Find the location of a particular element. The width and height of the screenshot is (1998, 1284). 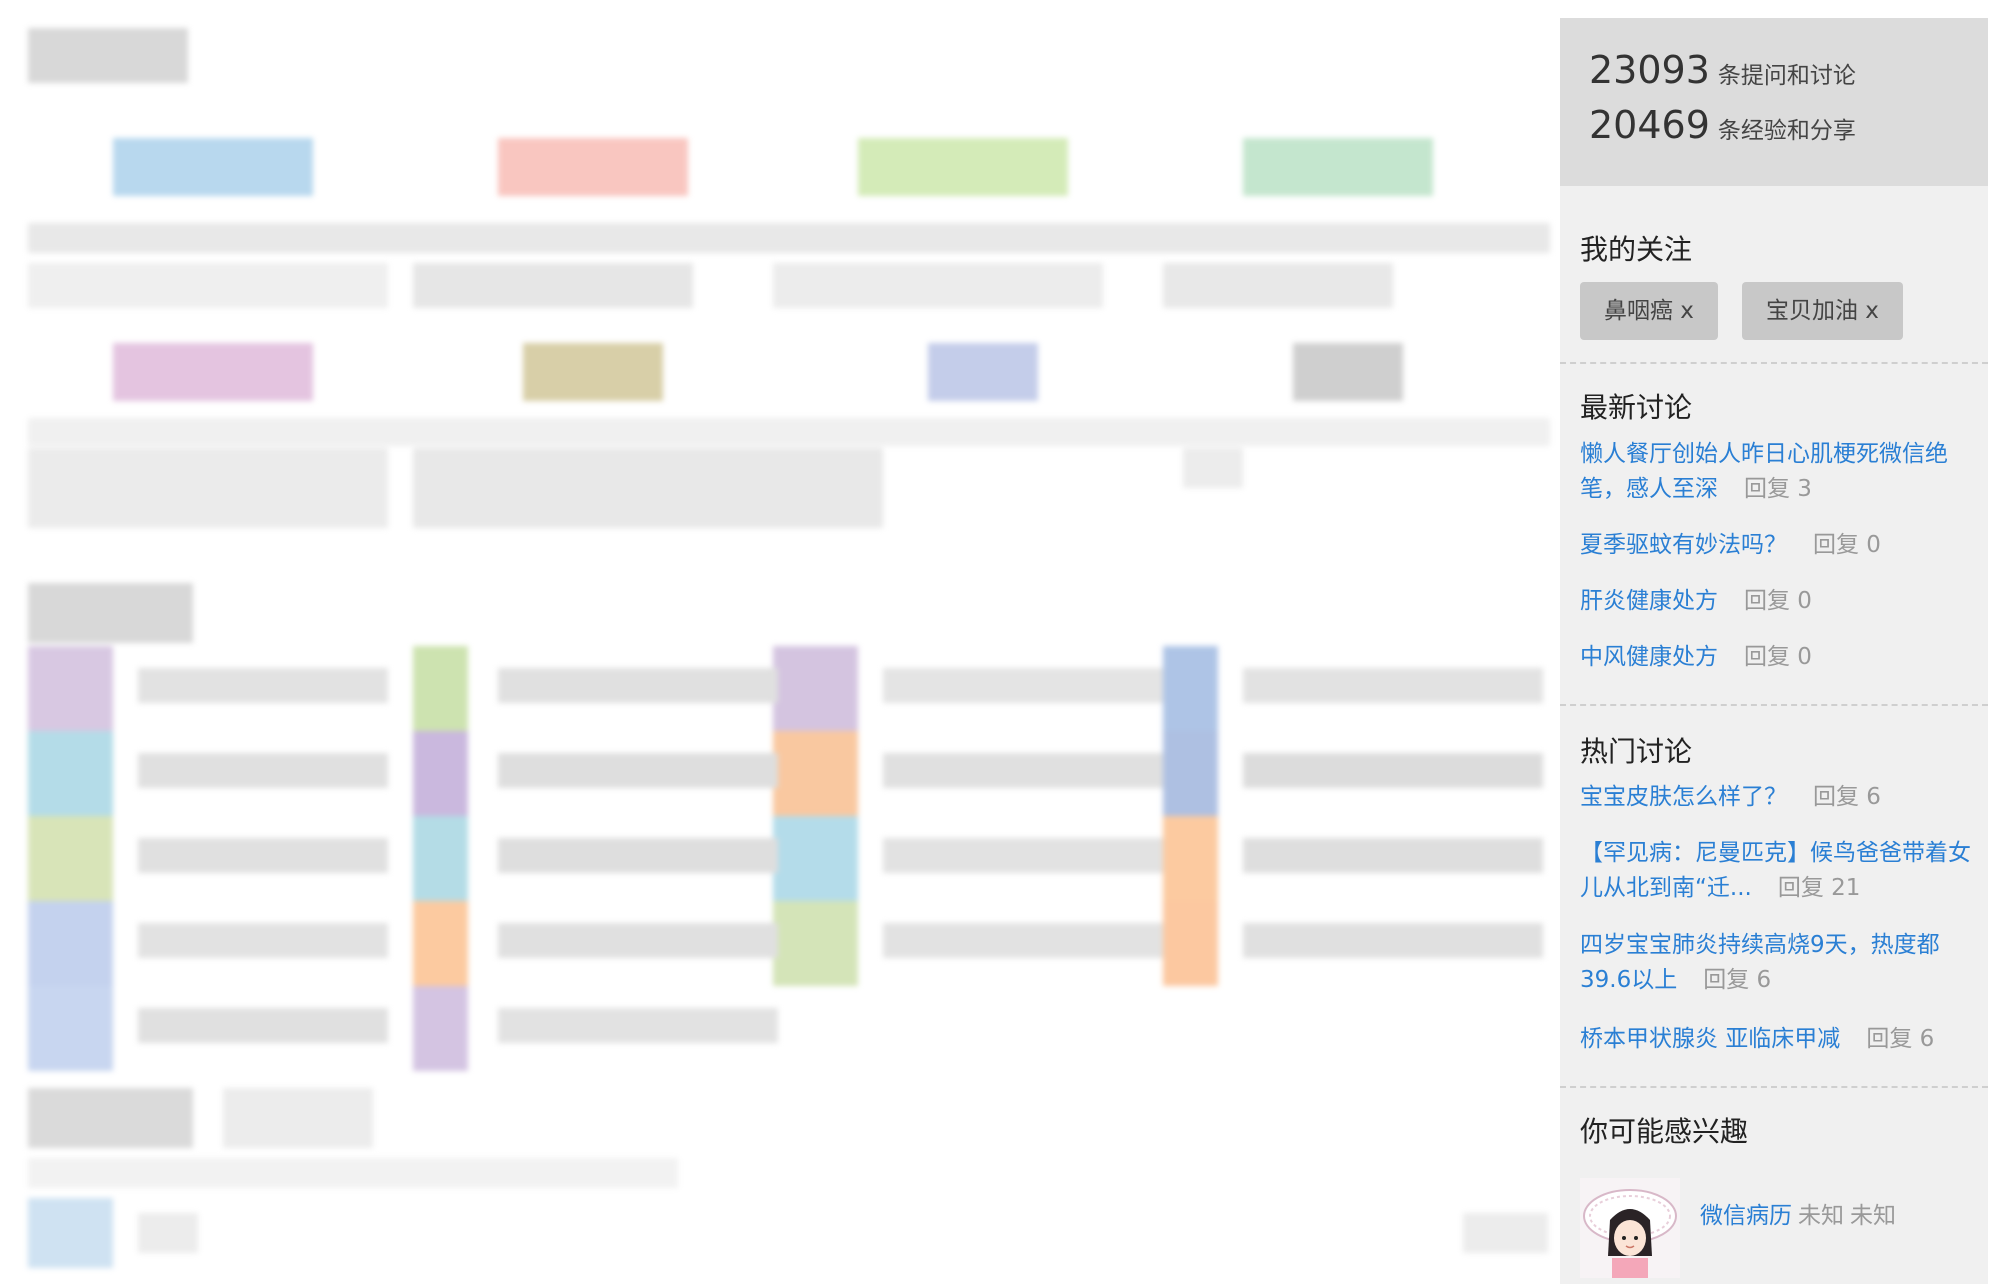

interest-item: 微信病历 未知 未知 is located at coordinates (1798, 1213).